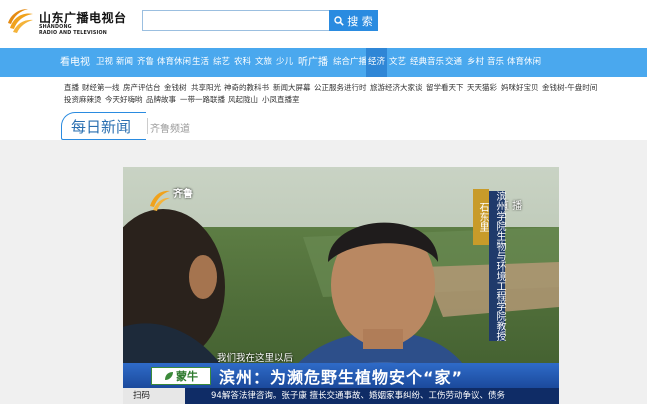  I want to click on heading-divider, so click(147, 126).